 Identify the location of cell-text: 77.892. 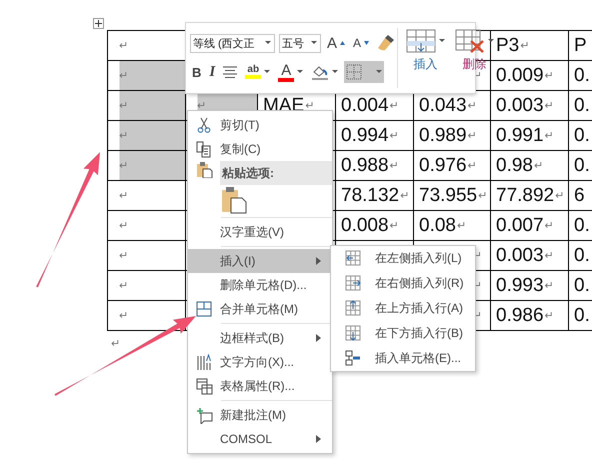
(525, 195).